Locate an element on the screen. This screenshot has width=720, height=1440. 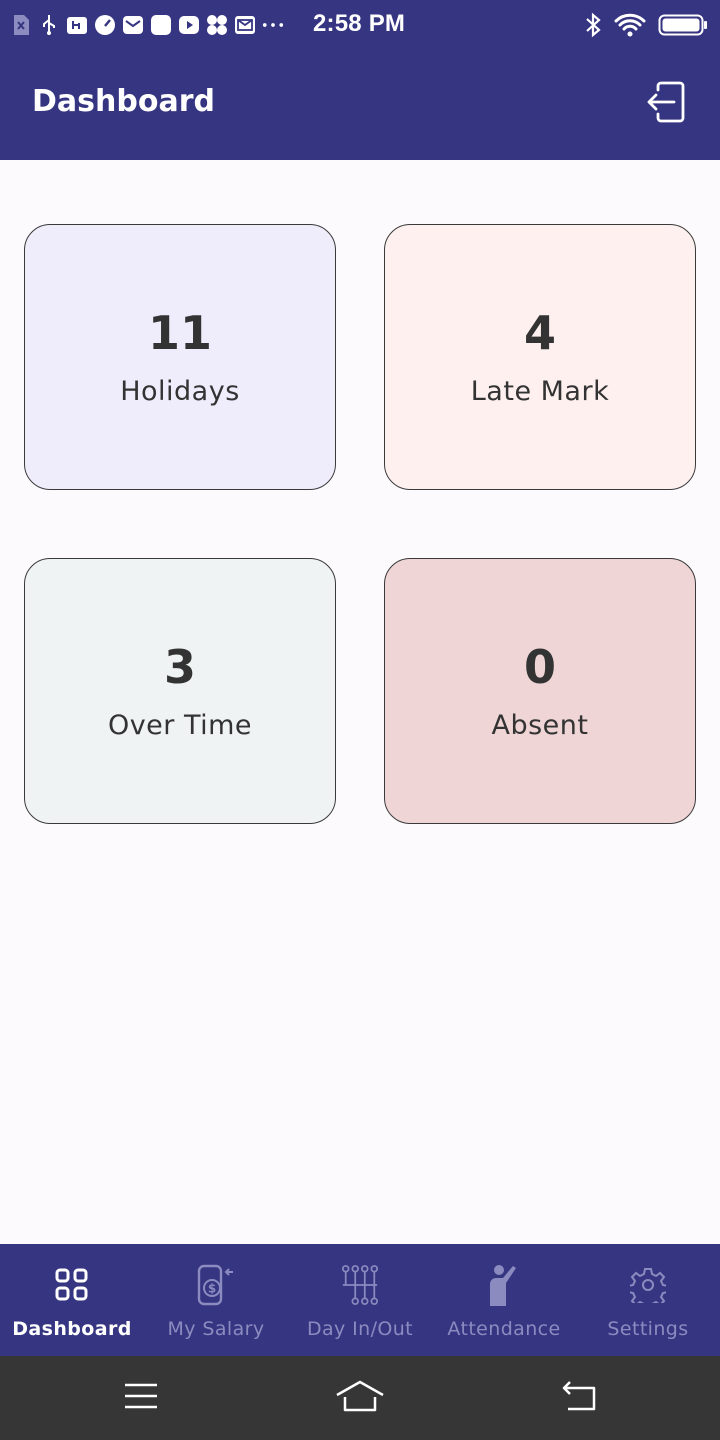
nav-item-my-salary: $ My Salary is located at coordinates (216, 1300).